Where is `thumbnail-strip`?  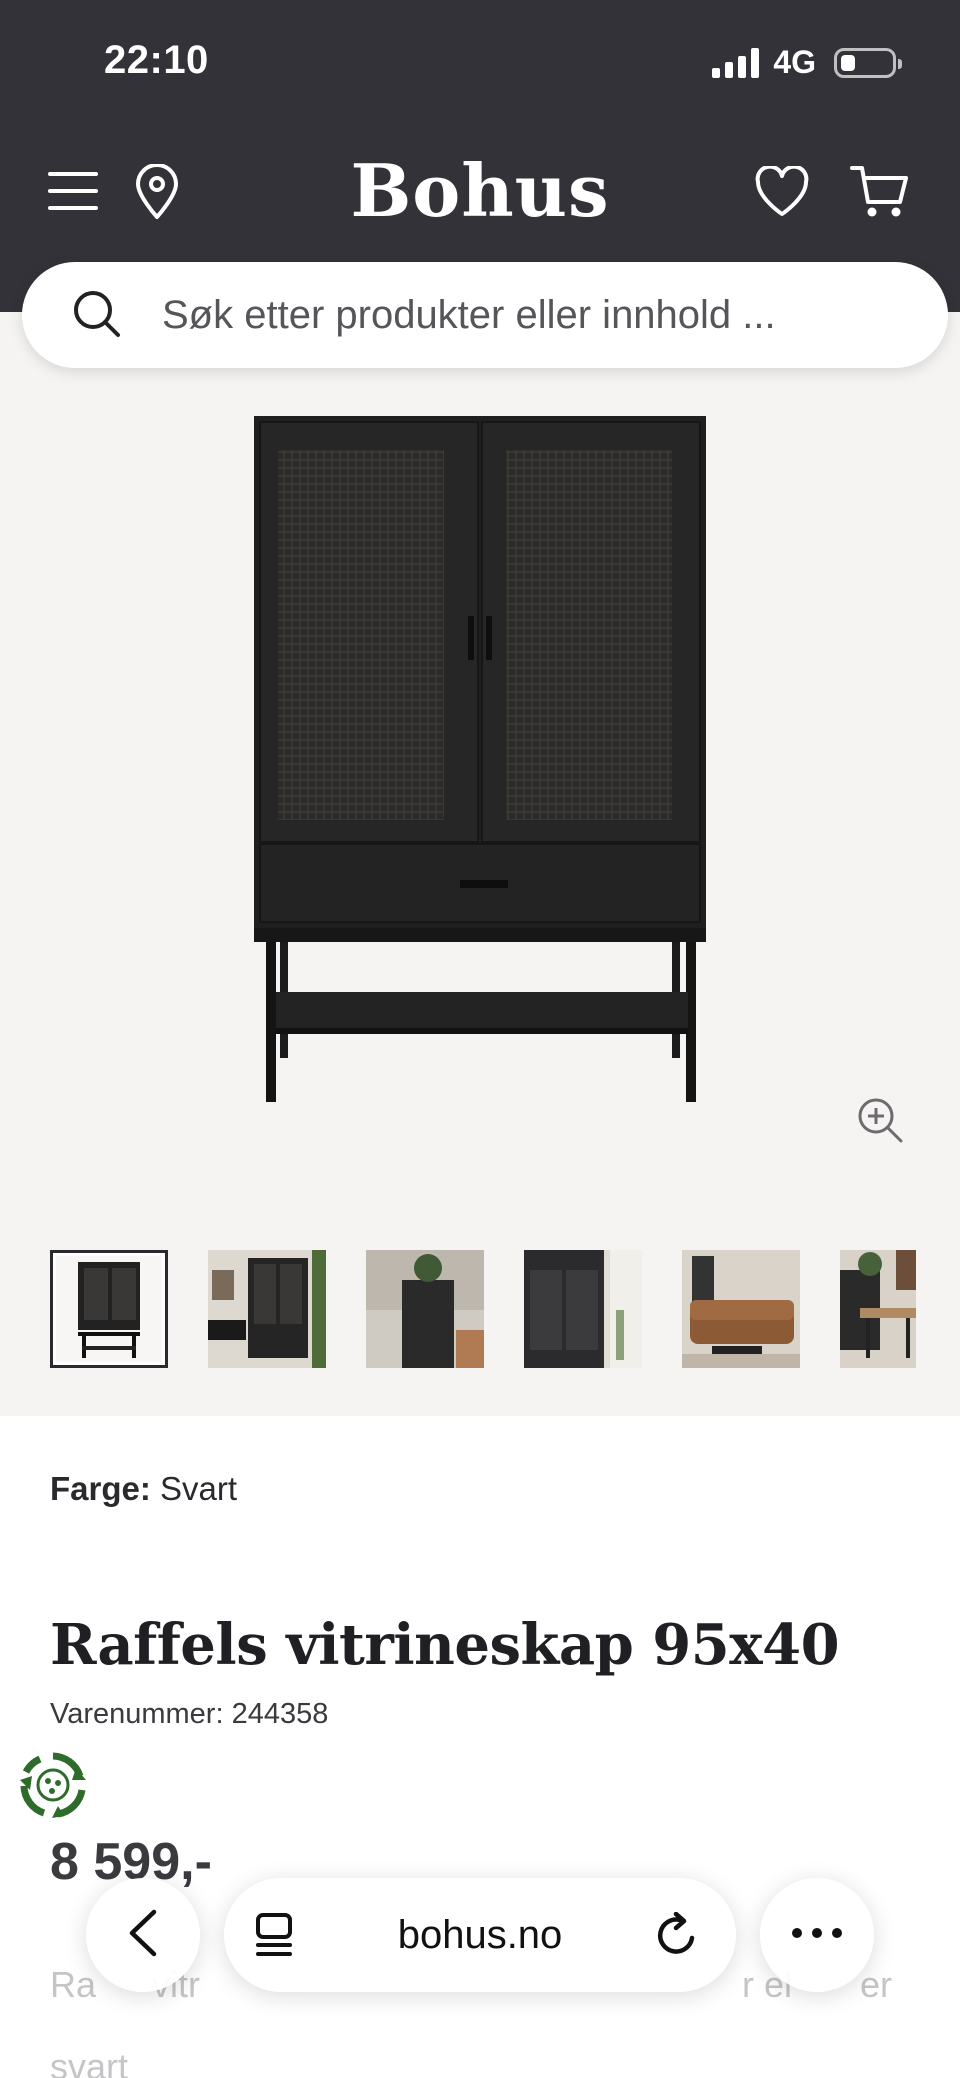 thumbnail-strip is located at coordinates (483, 1309).